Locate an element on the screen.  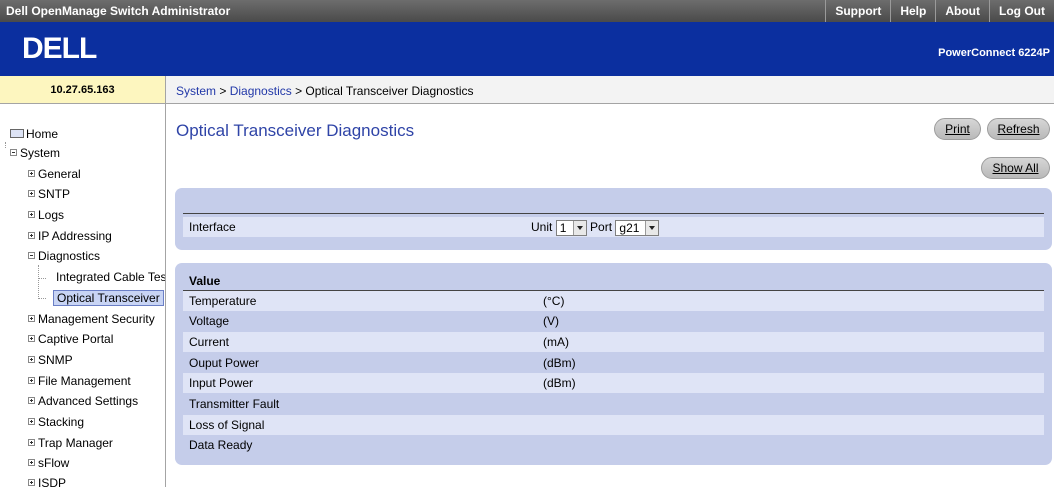
sidebar-item-label: ISDP is located at coordinates (52, 481).